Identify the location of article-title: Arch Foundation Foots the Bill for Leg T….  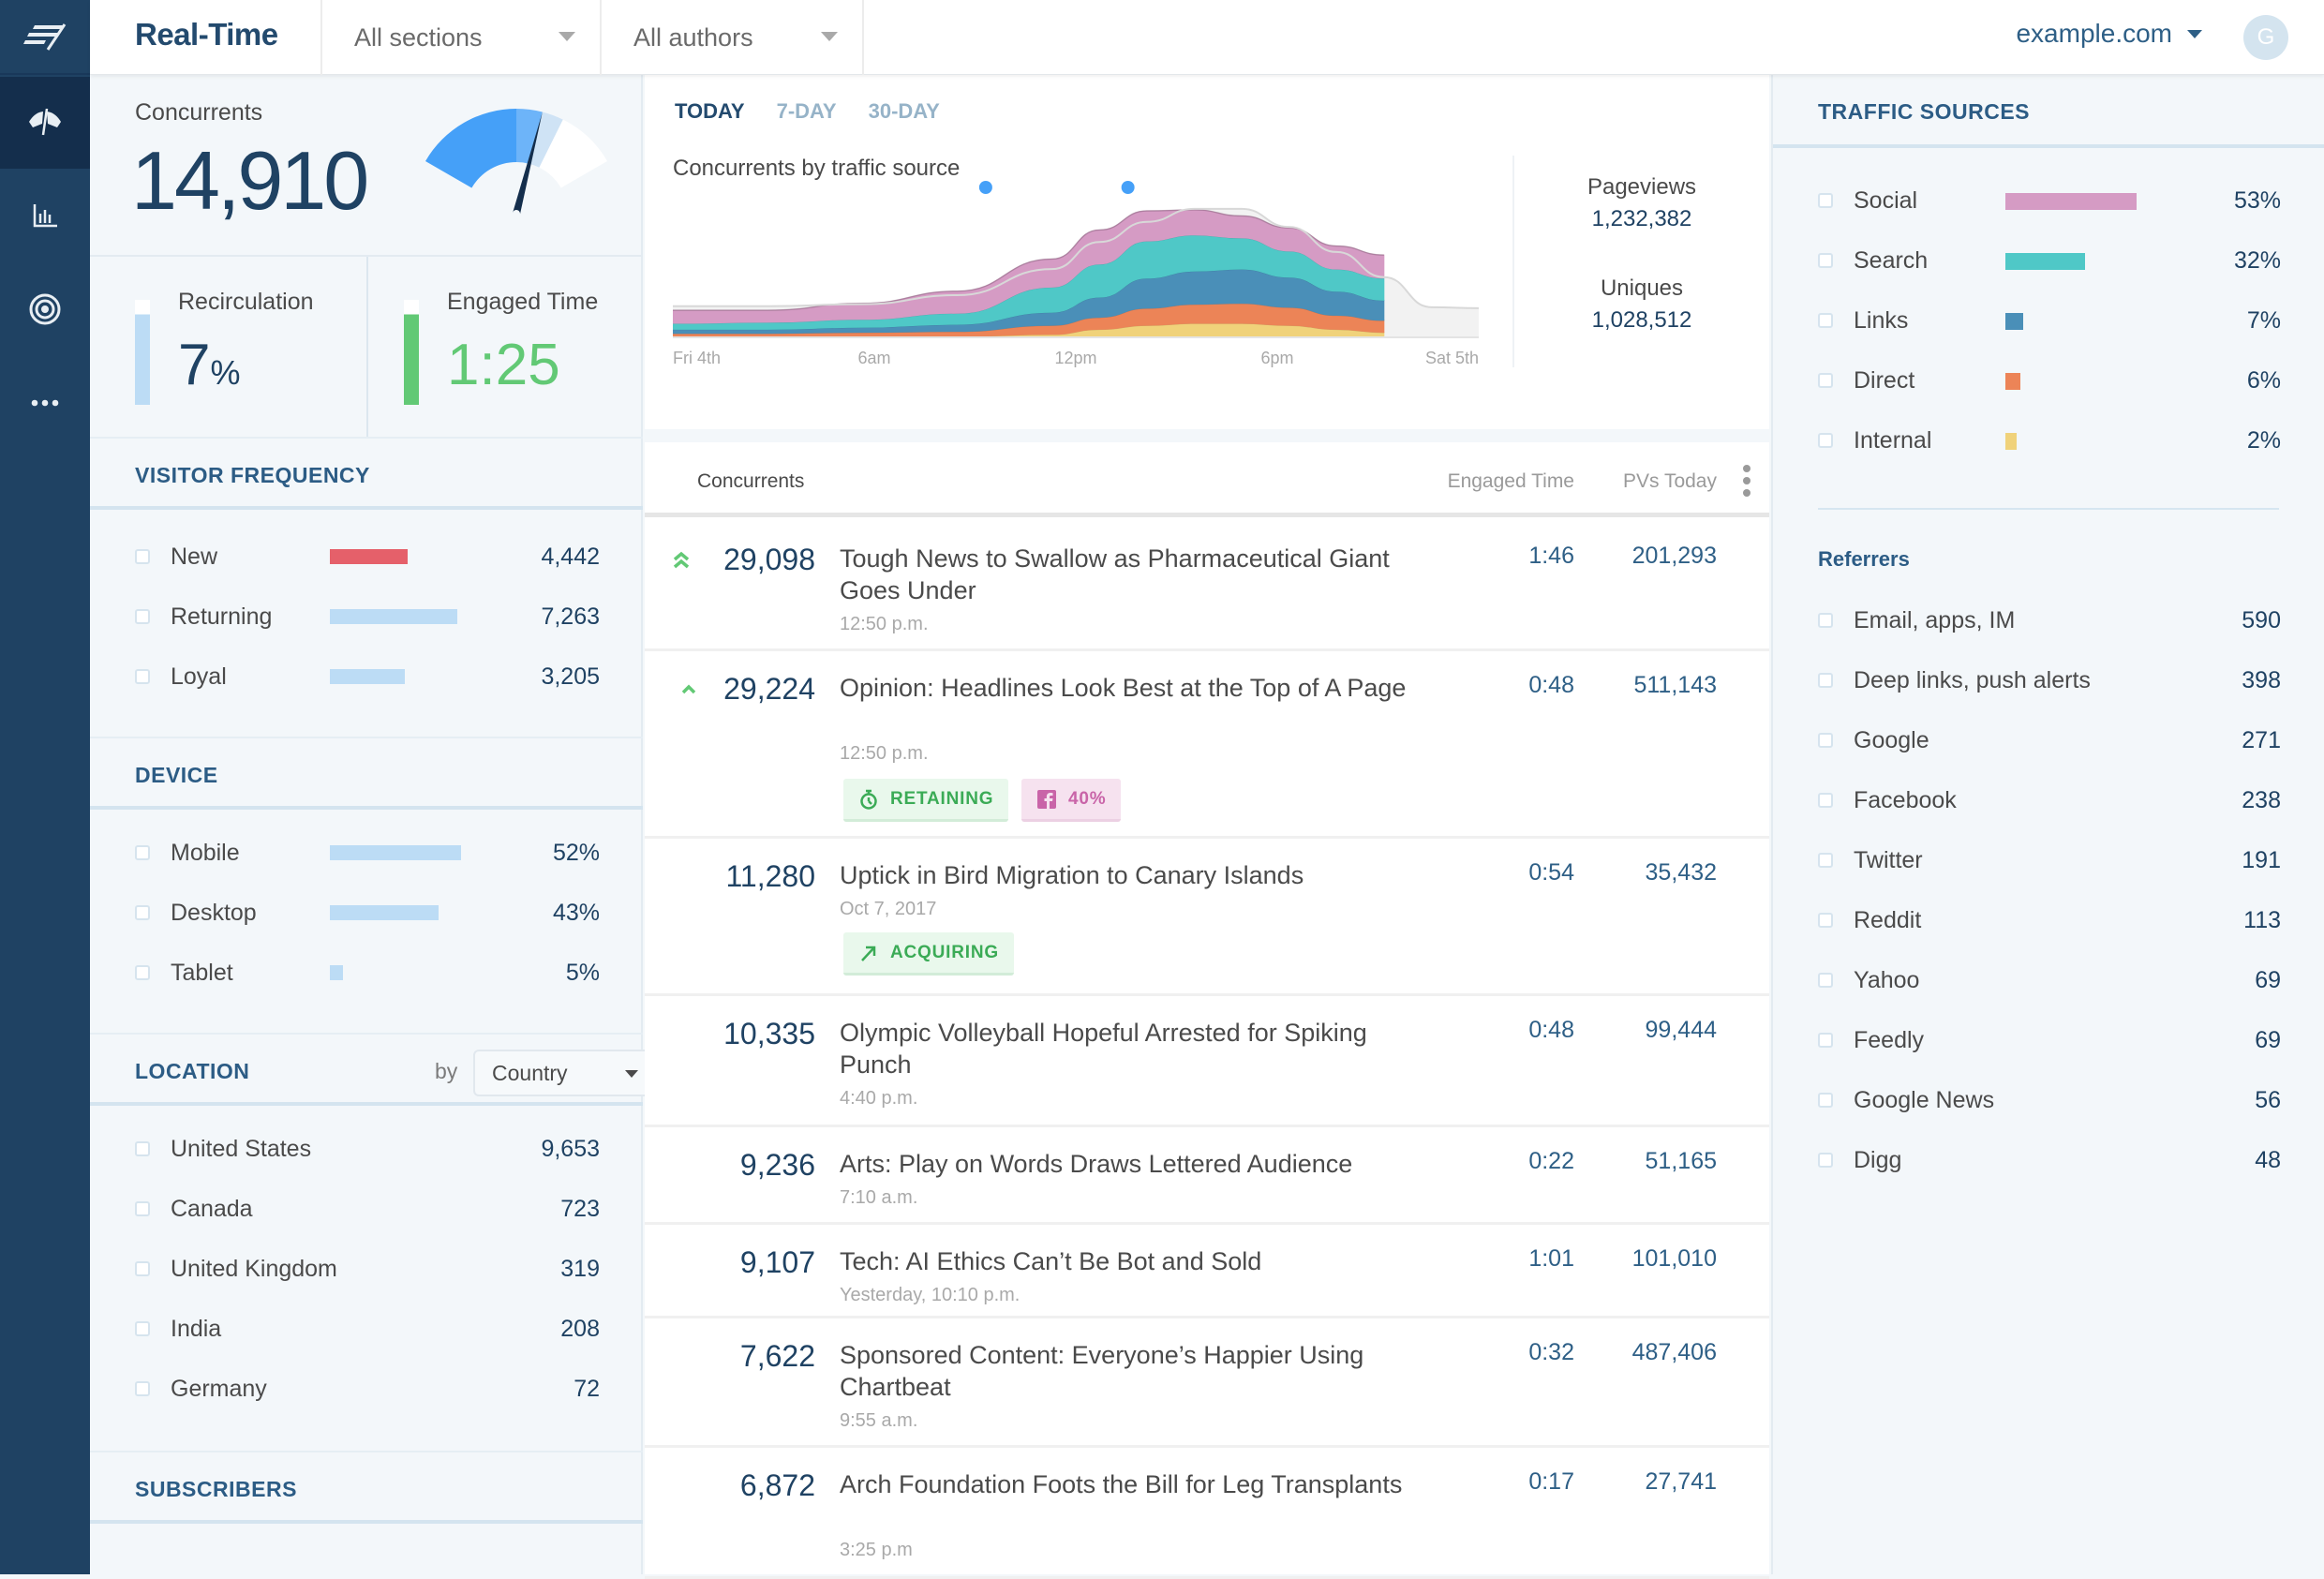
(1139, 1484).